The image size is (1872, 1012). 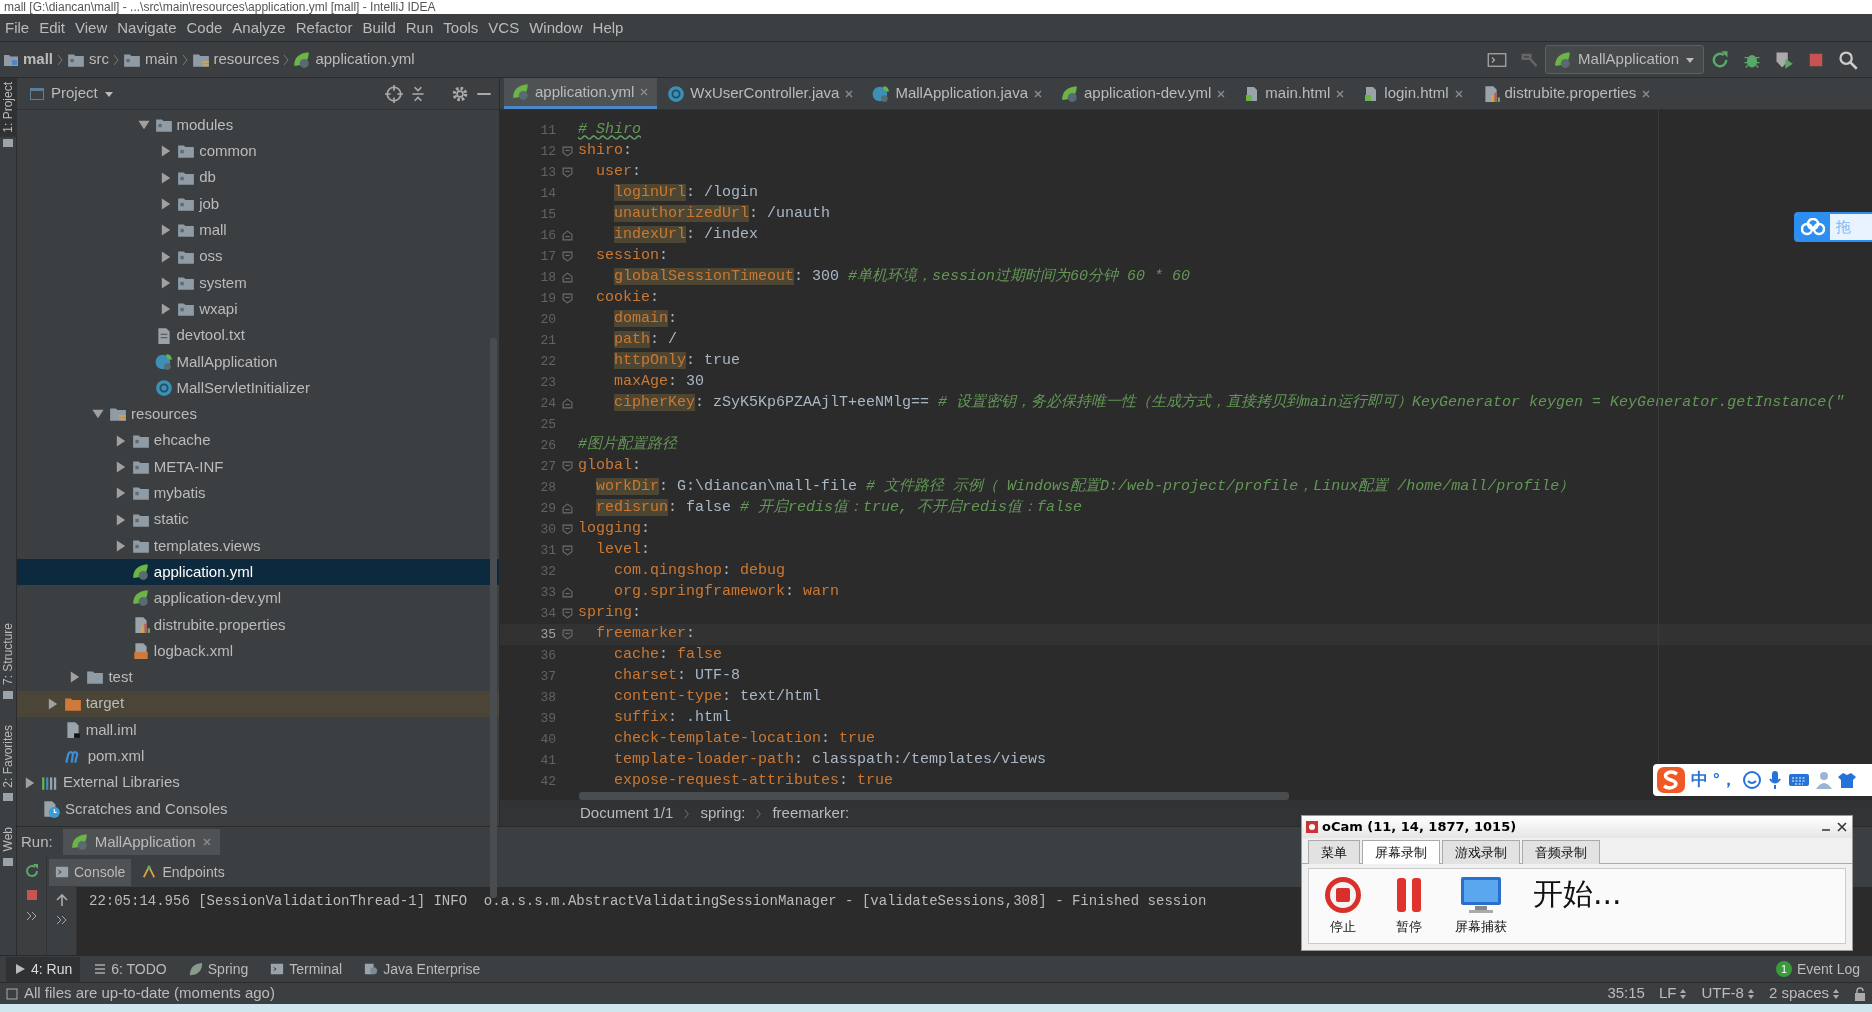 I want to click on event-log-button: 1 Event Log, so click(x=1817, y=969).